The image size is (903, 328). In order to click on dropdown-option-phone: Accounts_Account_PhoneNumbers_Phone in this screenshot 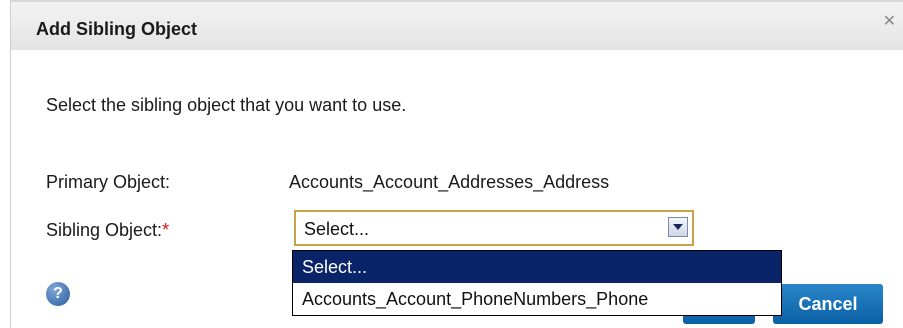, I will do `click(537, 299)`.